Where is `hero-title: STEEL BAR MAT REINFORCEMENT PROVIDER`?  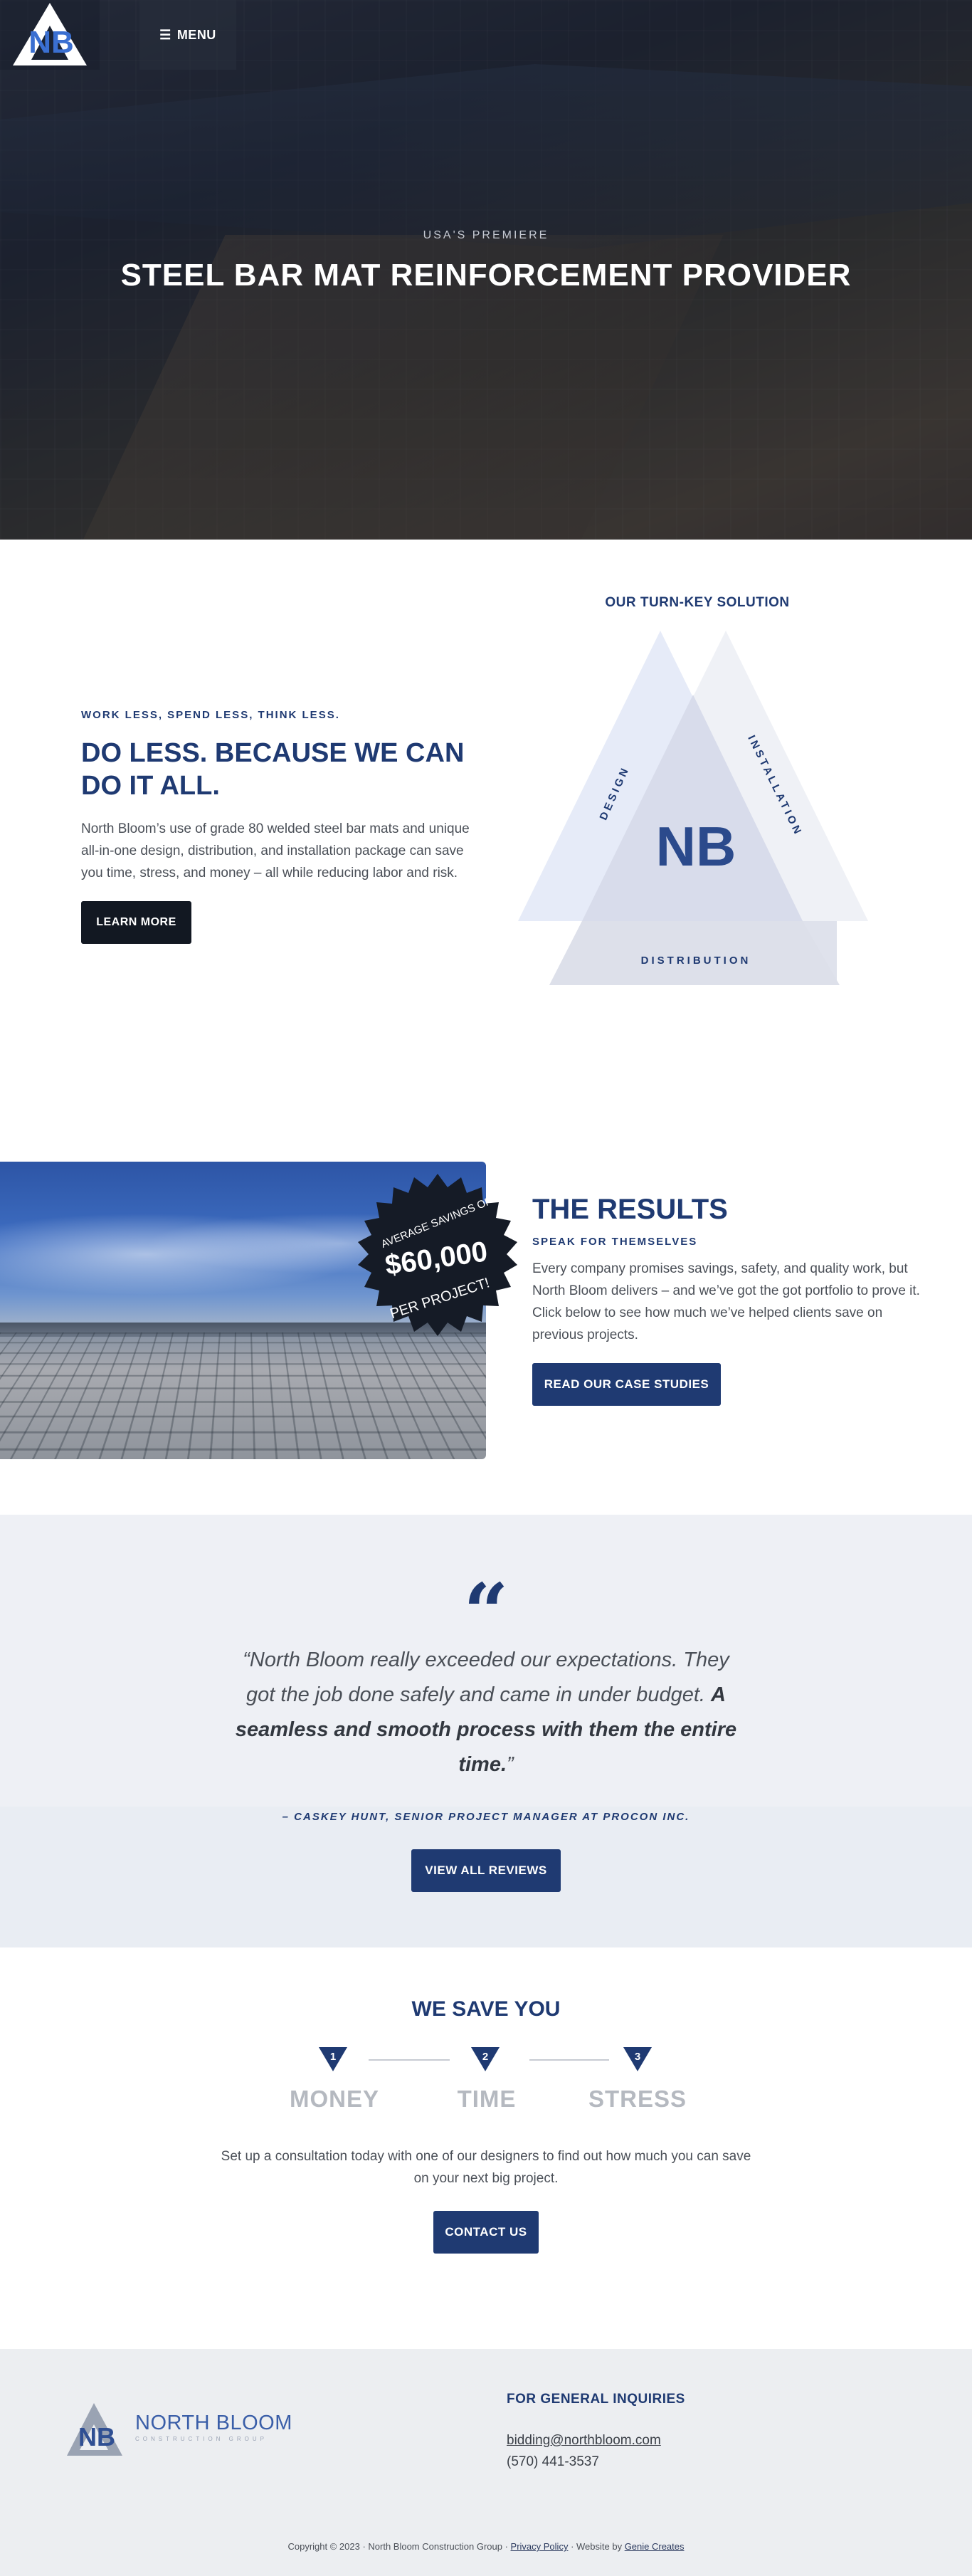 hero-title: STEEL BAR MAT REINFORCEMENT PROVIDER is located at coordinates (486, 275).